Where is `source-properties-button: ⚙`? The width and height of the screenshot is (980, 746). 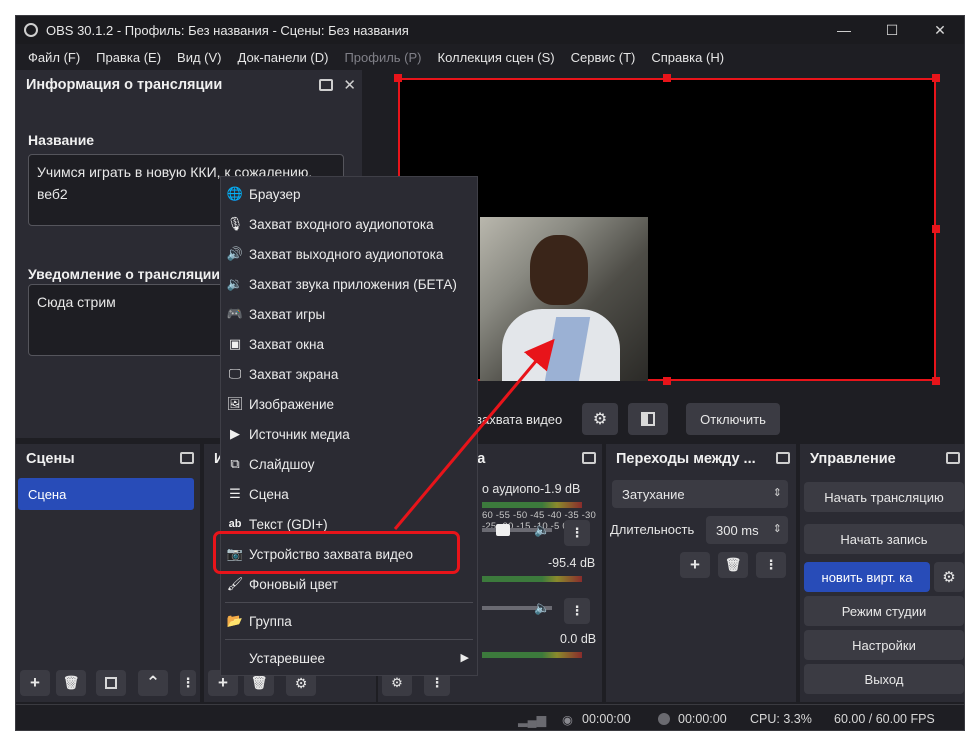
source-properties-button: ⚙ is located at coordinates (600, 419).